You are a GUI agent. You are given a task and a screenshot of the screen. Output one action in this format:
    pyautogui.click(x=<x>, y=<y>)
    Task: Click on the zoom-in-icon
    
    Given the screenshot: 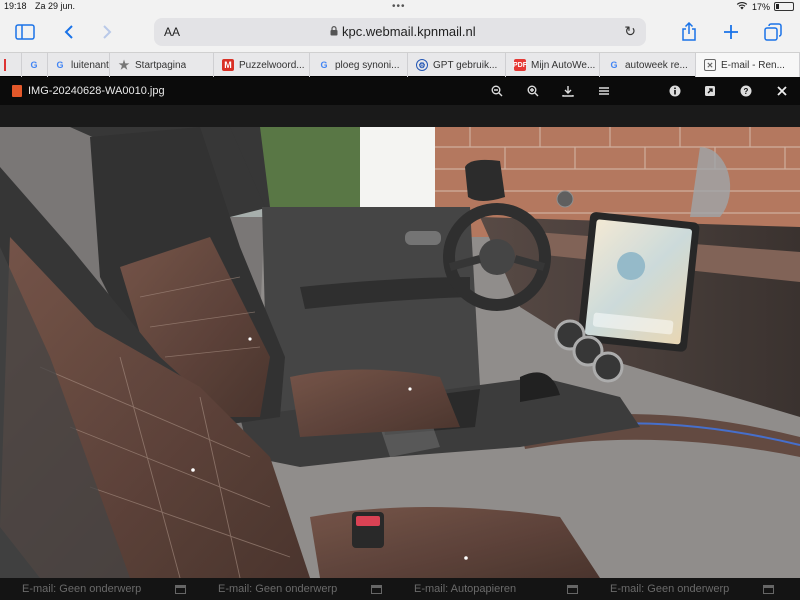 What is the action you would take?
    pyautogui.click(x=533, y=91)
    